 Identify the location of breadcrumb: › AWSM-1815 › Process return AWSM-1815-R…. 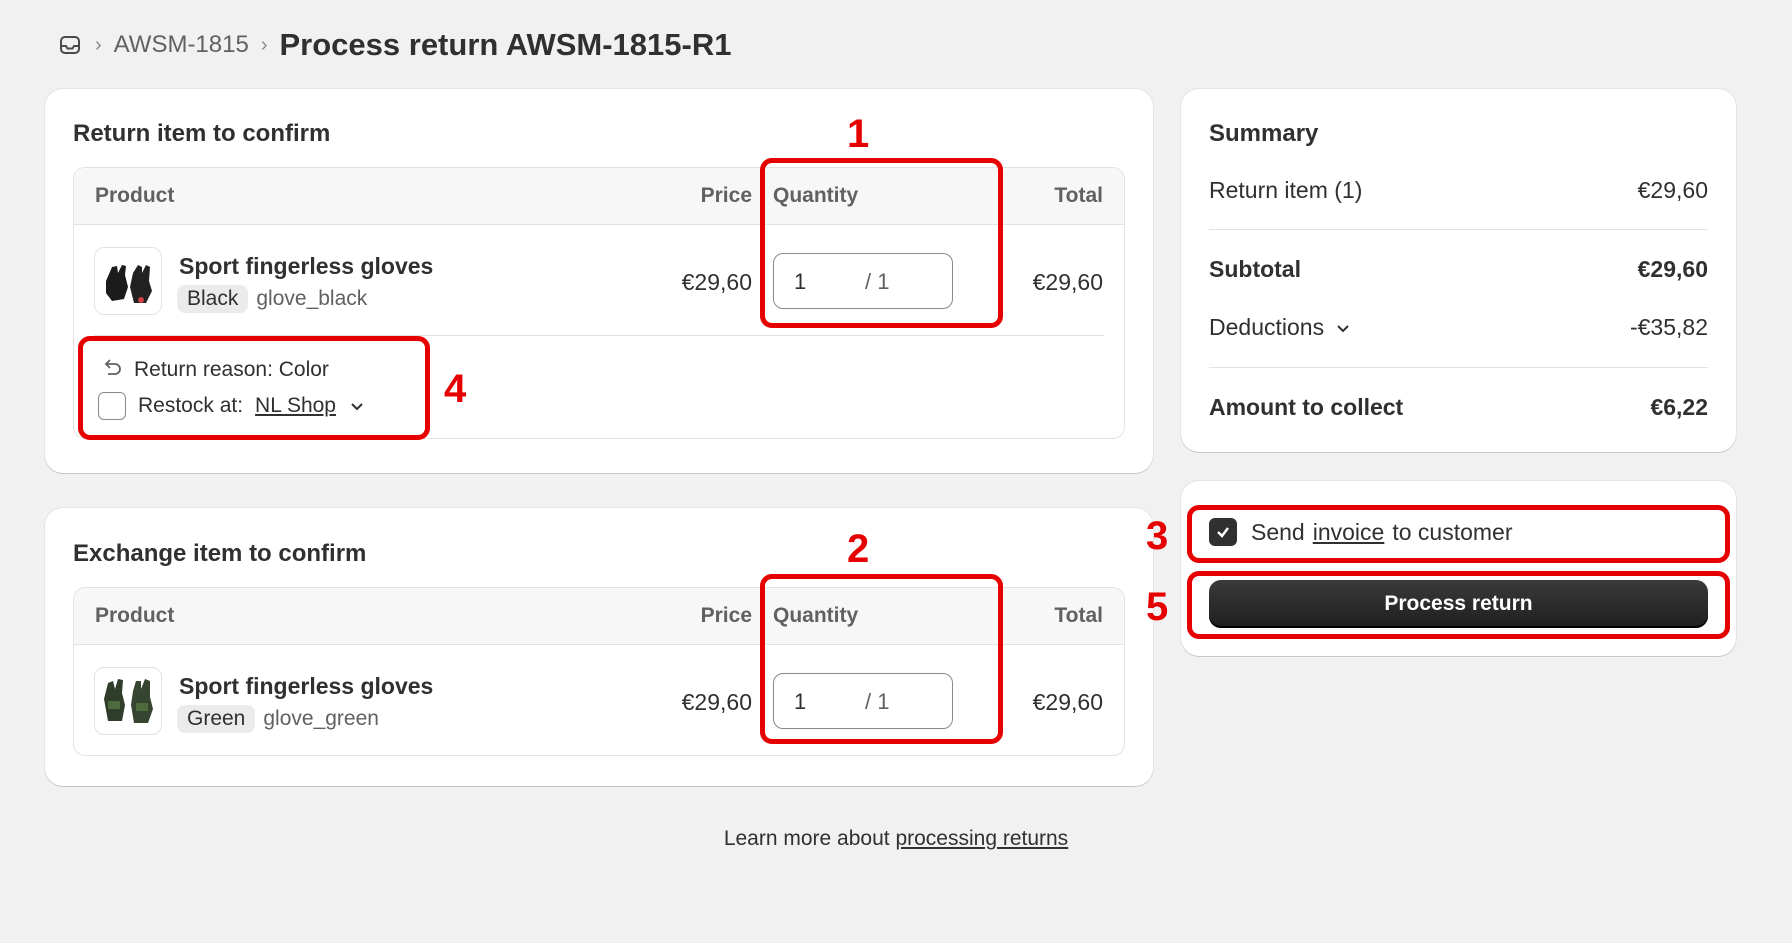
(394, 45).